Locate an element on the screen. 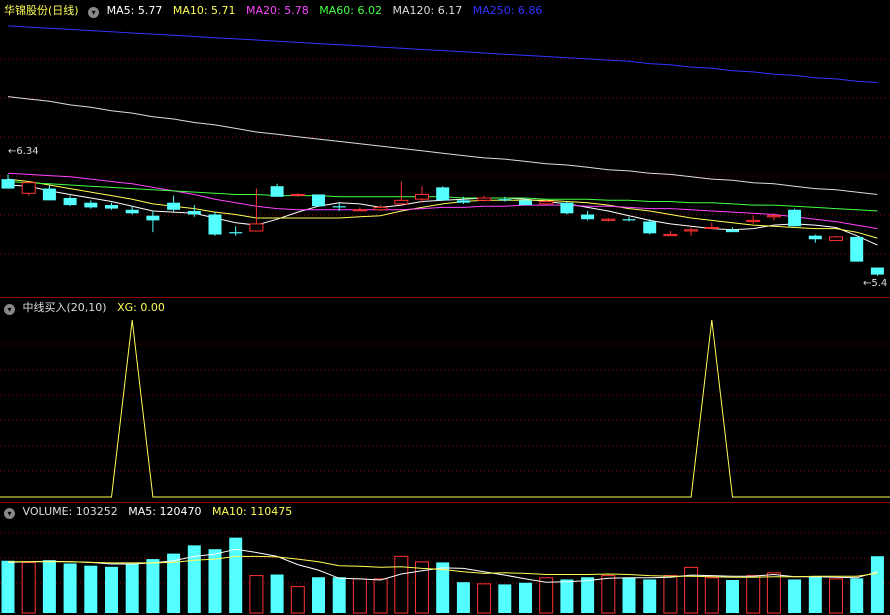 The image size is (890, 615). high-price-marker: ←6.34 is located at coordinates (23, 151).